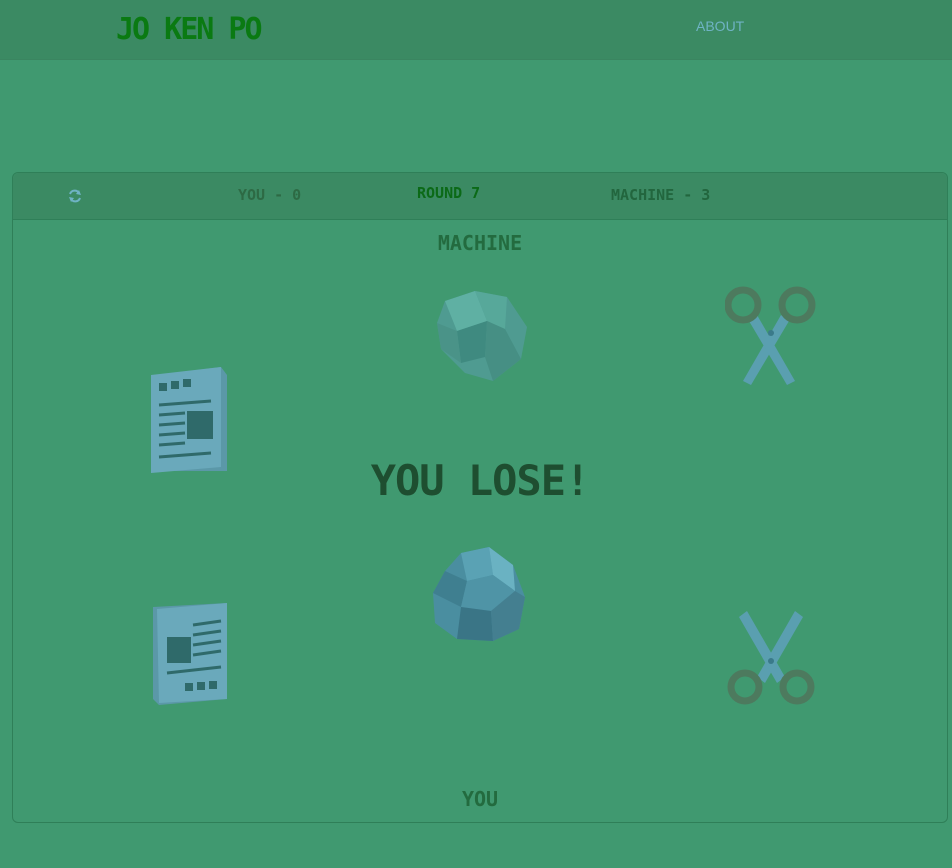  What do you see at coordinates (75, 196) in the screenshot?
I see `refresh-icon` at bounding box center [75, 196].